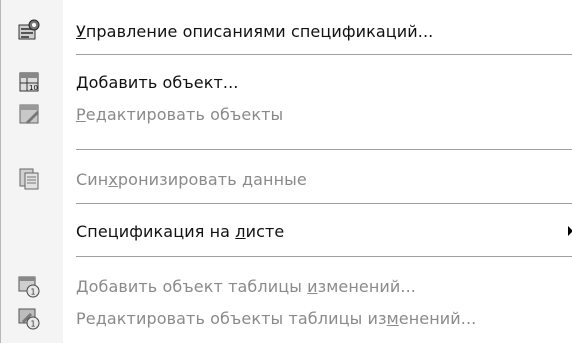 The height and width of the screenshot is (343, 572). What do you see at coordinates (29, 114) in the screenshot?
I see `edit-objects-icon` at bounding box center [29, 114].